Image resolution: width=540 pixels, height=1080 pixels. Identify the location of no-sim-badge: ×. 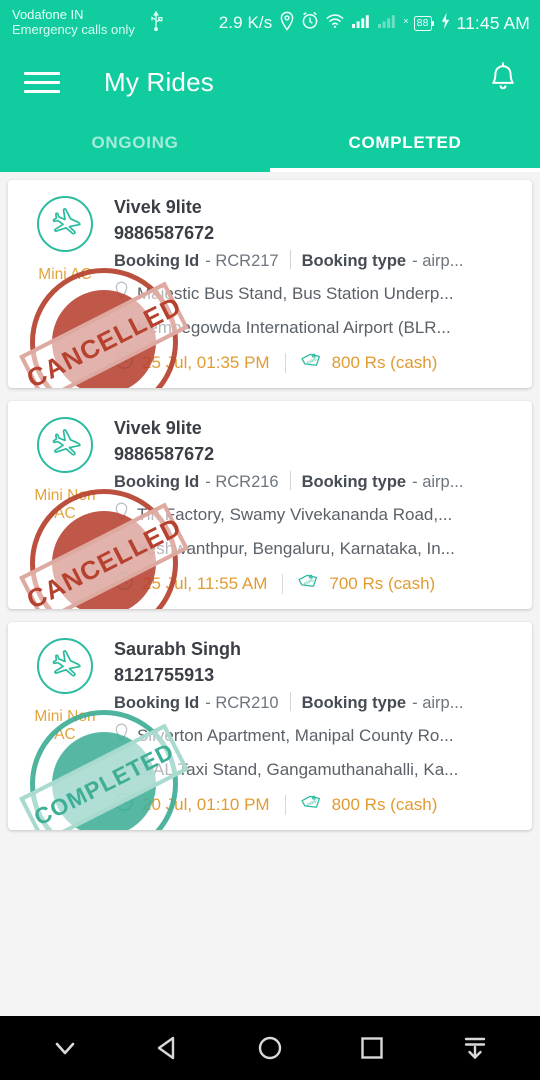
(406, 21).